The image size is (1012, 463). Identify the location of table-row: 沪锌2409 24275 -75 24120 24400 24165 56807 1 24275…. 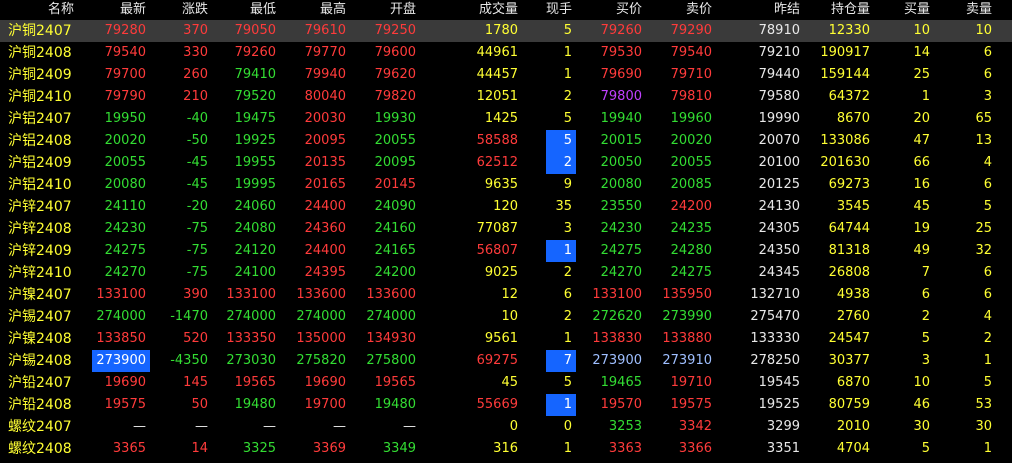
(506, 251).